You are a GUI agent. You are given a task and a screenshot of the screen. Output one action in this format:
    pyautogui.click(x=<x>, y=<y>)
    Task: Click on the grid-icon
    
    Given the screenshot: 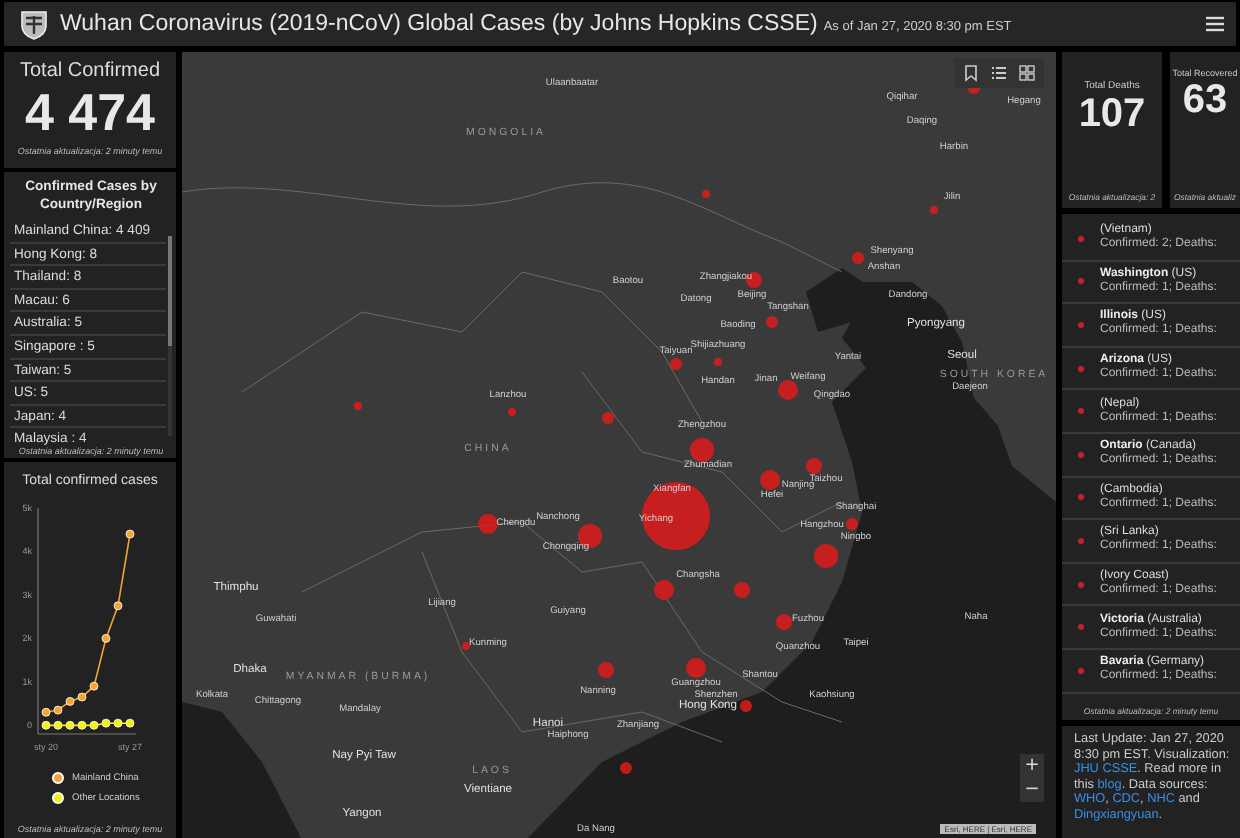 What is the action you would take?
    pyautogui.click(x=1027, y=73)
    